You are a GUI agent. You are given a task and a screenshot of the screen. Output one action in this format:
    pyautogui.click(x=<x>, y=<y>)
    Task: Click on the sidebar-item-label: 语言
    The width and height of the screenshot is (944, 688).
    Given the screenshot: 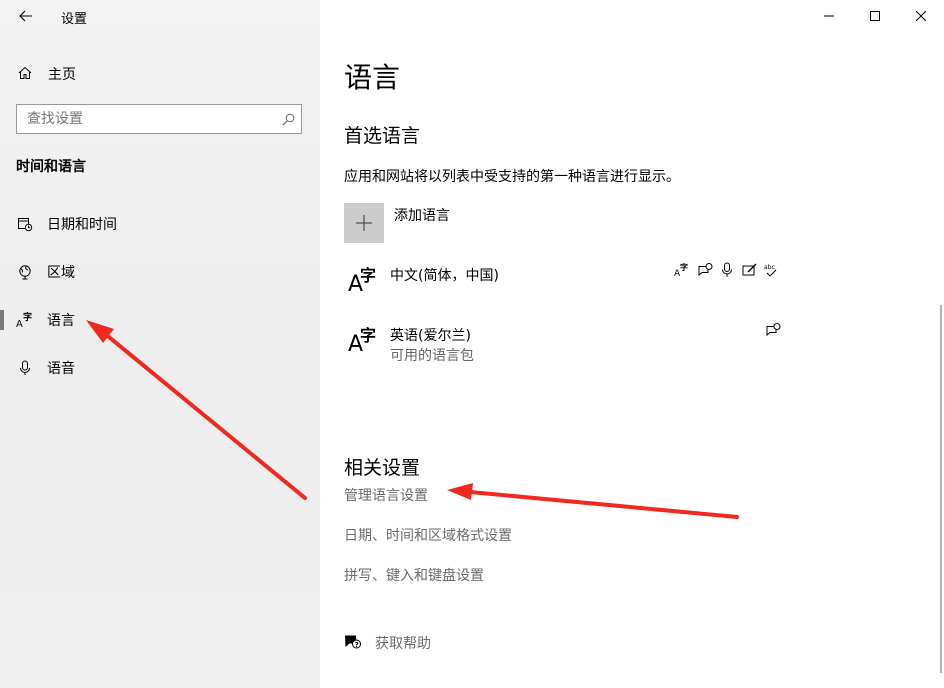 What is the action you would take?
    pyautogui.click(x=61, y=321)
    